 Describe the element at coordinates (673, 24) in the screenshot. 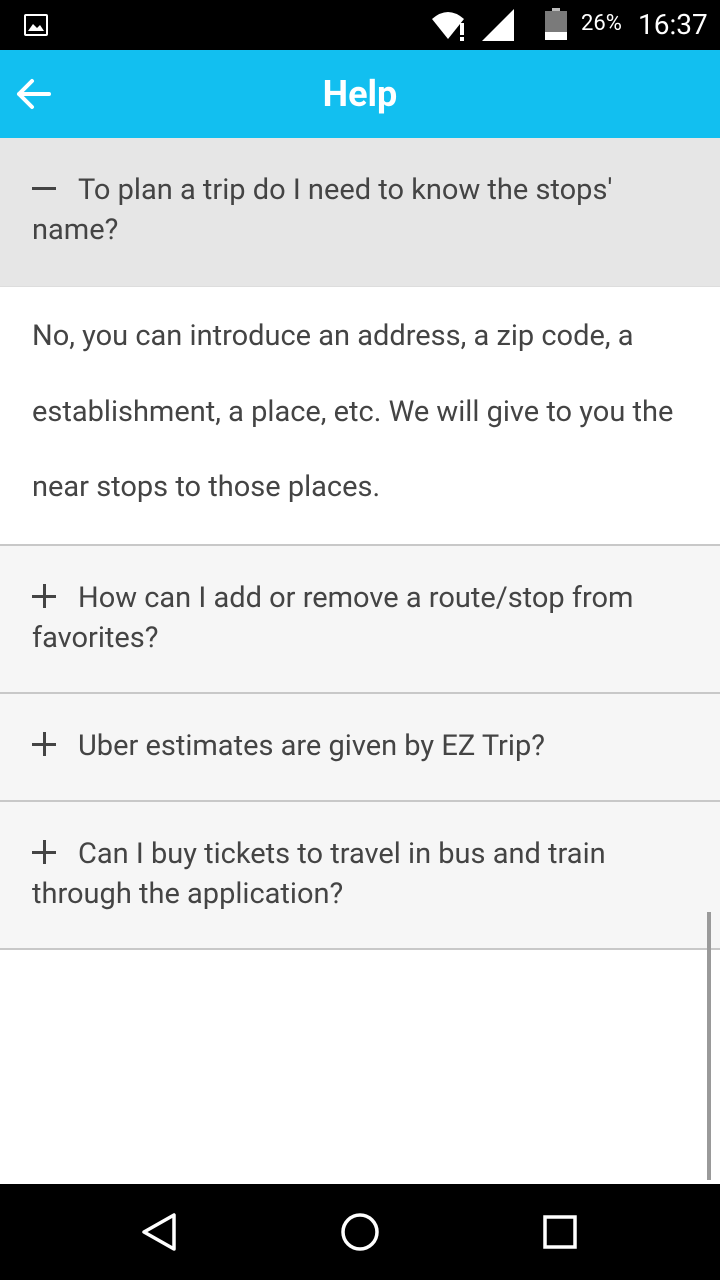

I see `status-clock: 16:37` at that location.